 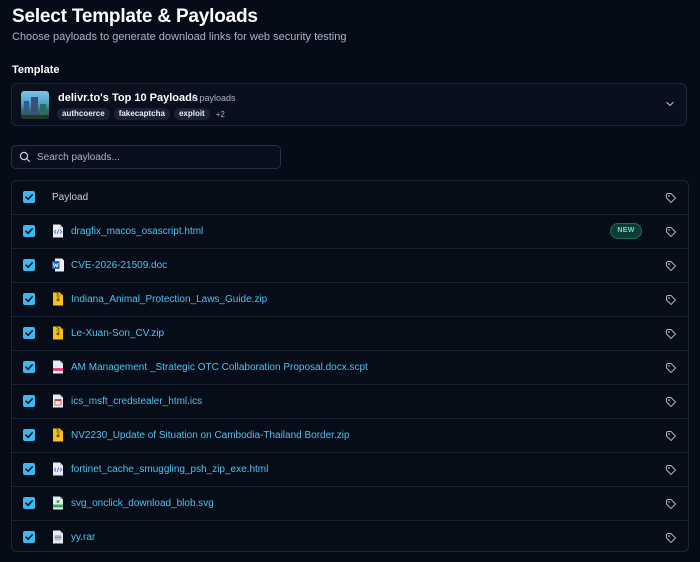 What do you see at coordinates (220, 114) in the screenshot?
I see `template-more-tags: +2` at bounding box center [220, 114].